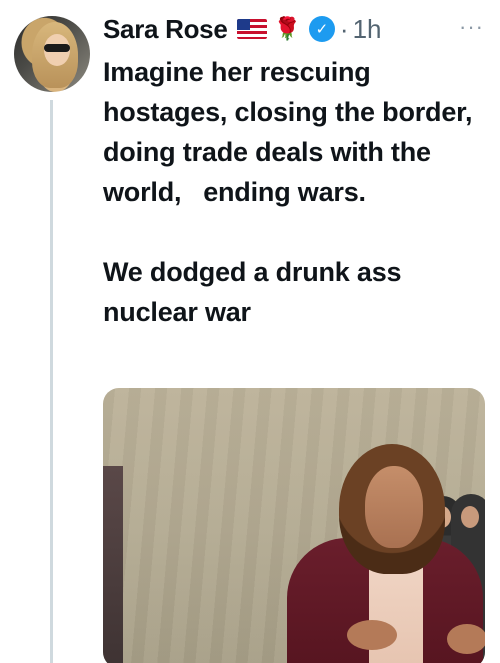 This screenshot has height=663, width=500. Describe the element at coordinates (287, 28) in the screenshot. I see `rose-icon: 🌹` at that location.